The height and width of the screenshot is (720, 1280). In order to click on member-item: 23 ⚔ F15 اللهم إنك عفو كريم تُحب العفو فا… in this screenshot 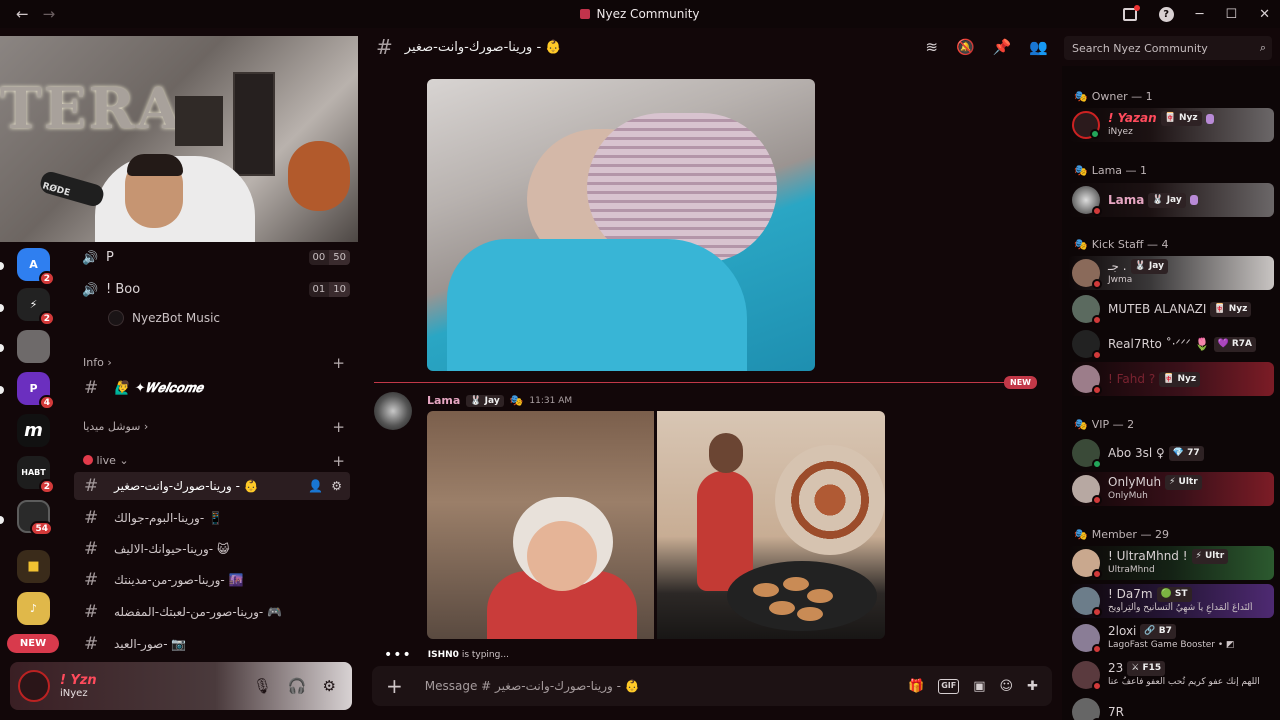, I will do `click(1171, 675)`.